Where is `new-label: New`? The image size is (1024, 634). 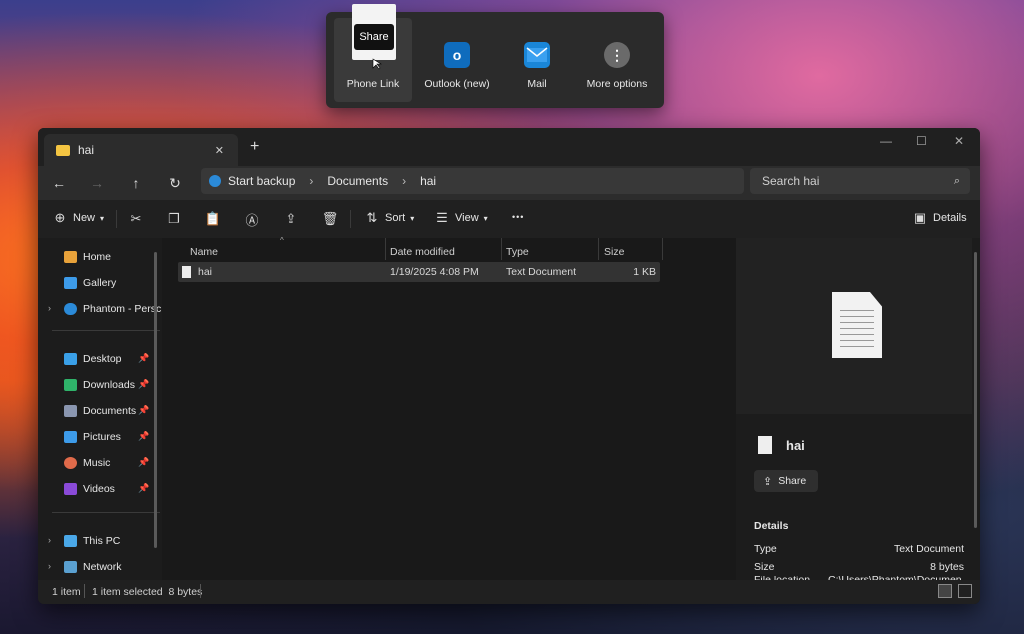 new-label: New is located at coordinates (84, 218).